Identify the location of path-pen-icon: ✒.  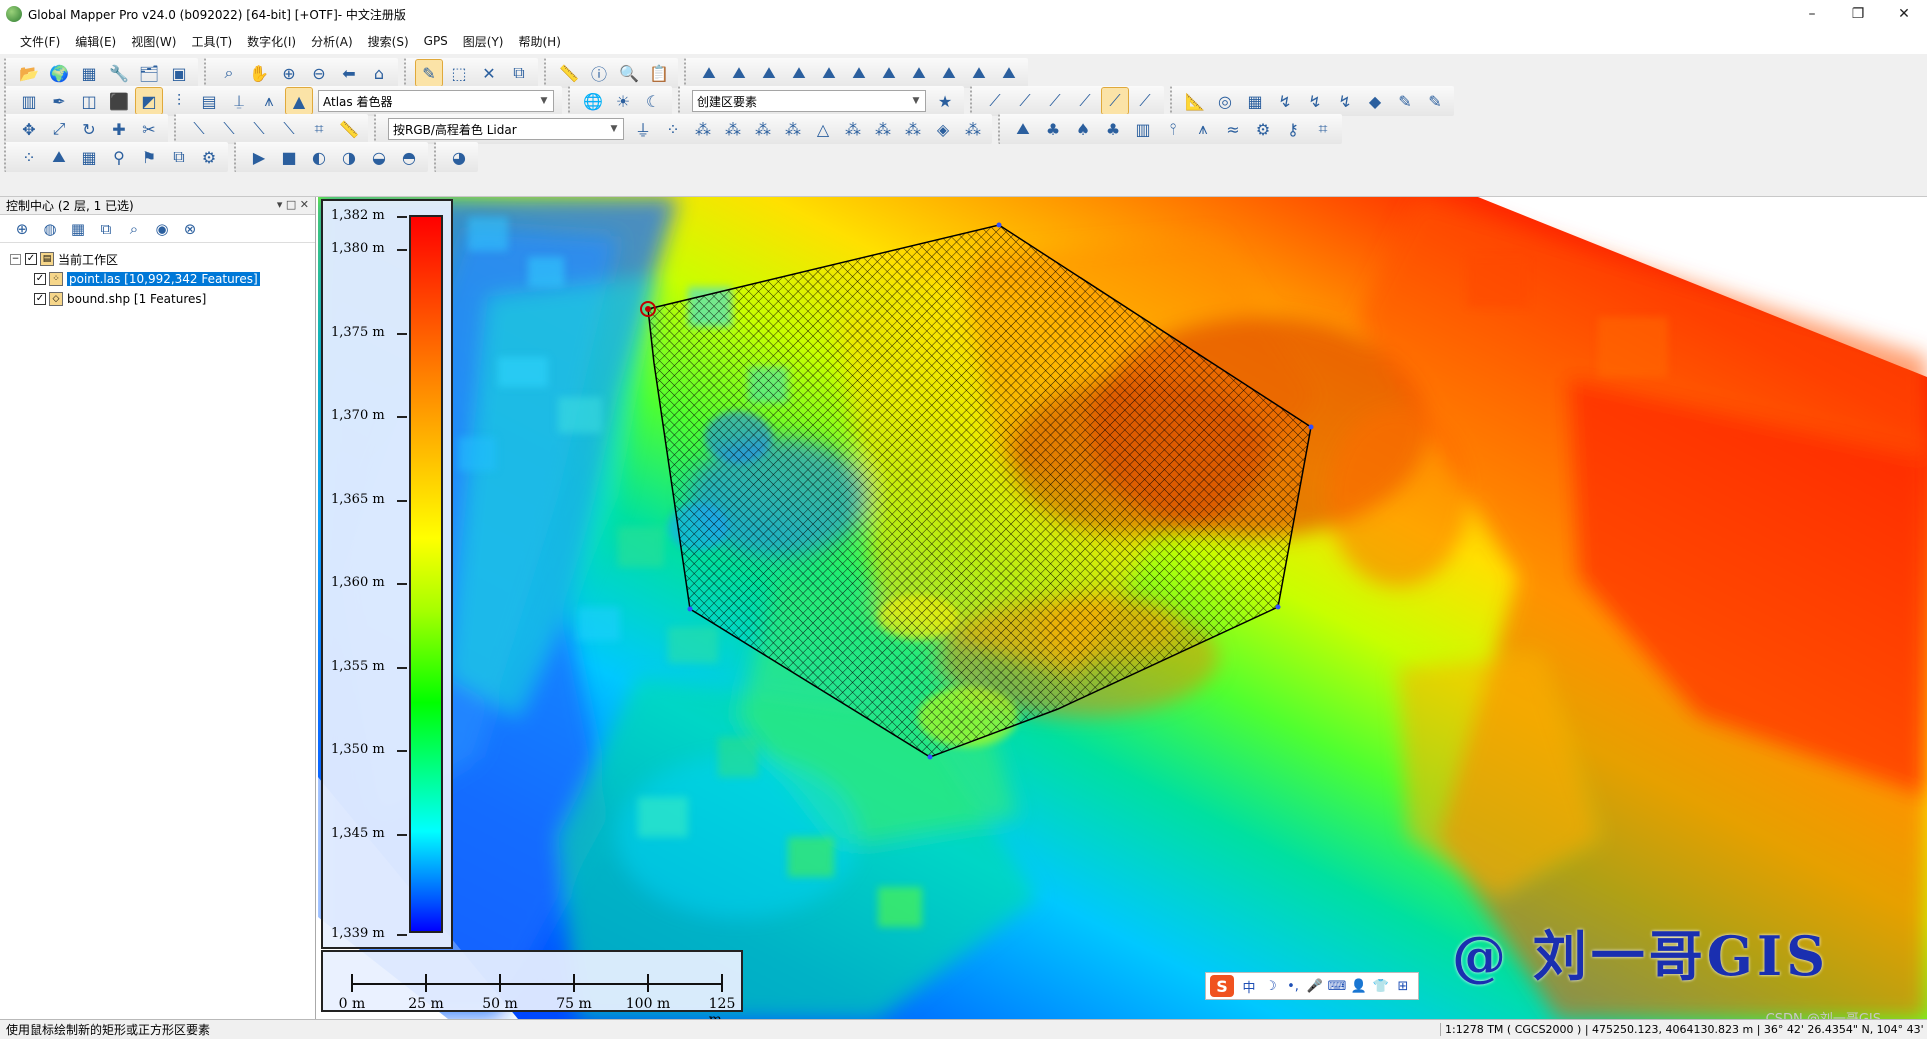
(59, 101).